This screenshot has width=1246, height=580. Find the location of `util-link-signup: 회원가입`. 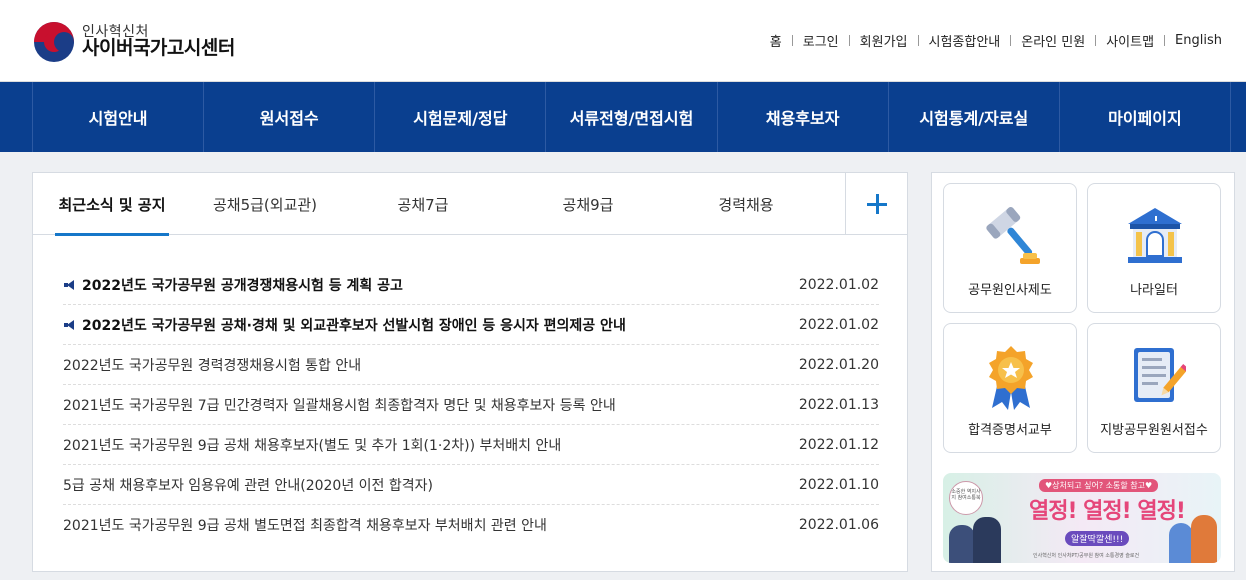

util-link-signup: 회원가입 is located at coordinates (884, 40).